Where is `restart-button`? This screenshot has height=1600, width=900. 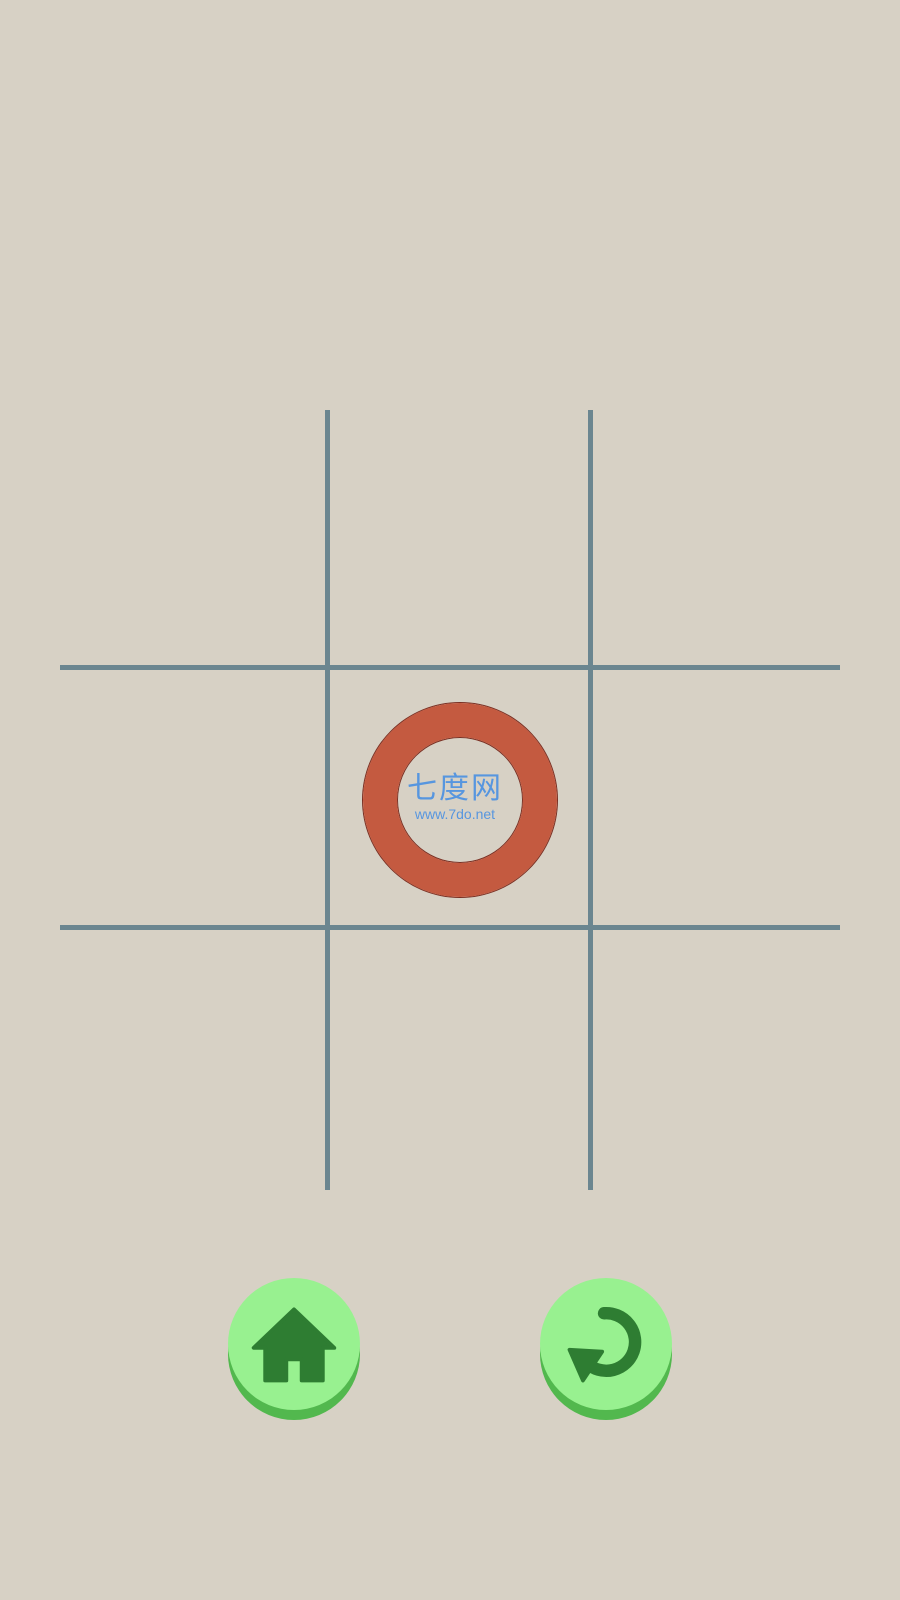
restart-button is located at coordinates (606, 1344).